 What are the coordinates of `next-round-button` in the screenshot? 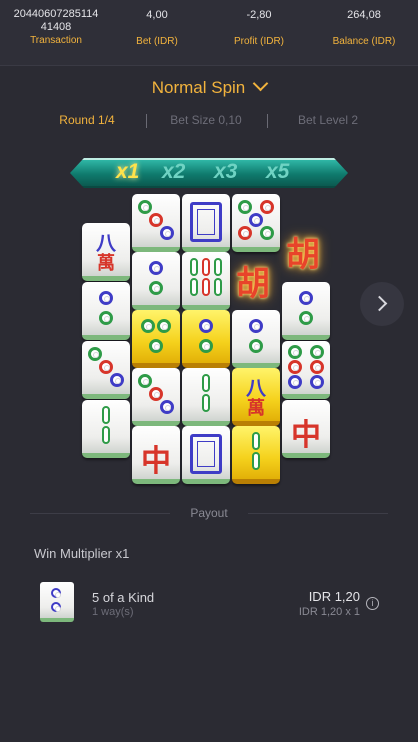 It's located at (382, 304).